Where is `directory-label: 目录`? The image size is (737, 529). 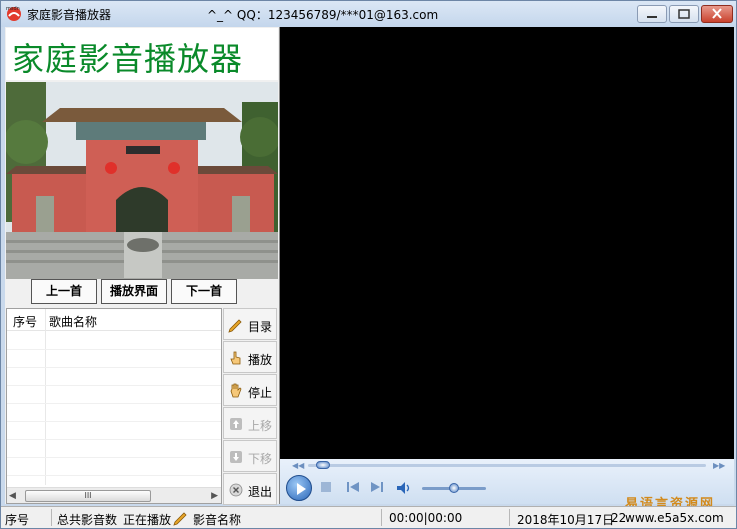 directory-label: 目录 is located at coordinates (260, 327).